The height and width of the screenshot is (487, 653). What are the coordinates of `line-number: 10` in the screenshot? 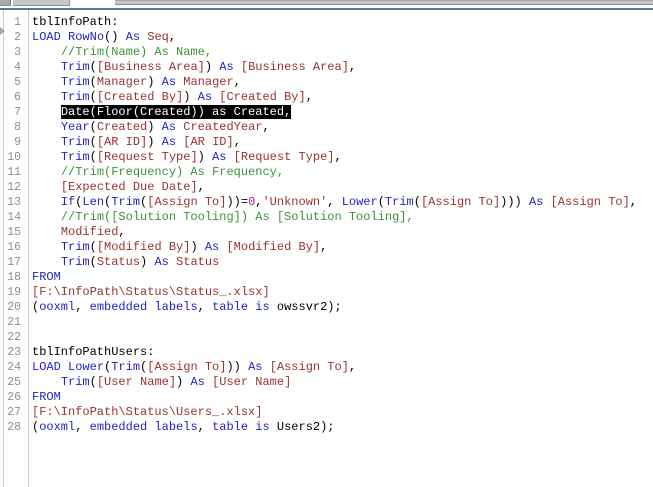 It's located at (14, 157).